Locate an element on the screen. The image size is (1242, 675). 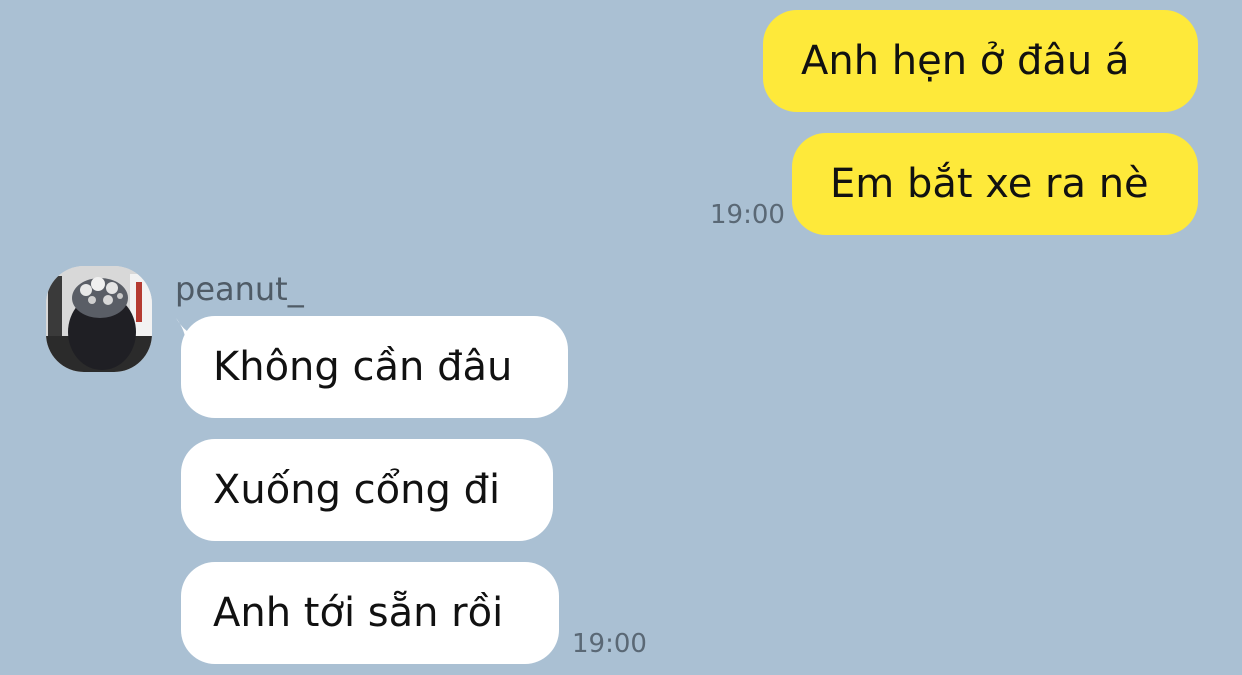
profile-photo-icon is located at coordinates (99, 319).